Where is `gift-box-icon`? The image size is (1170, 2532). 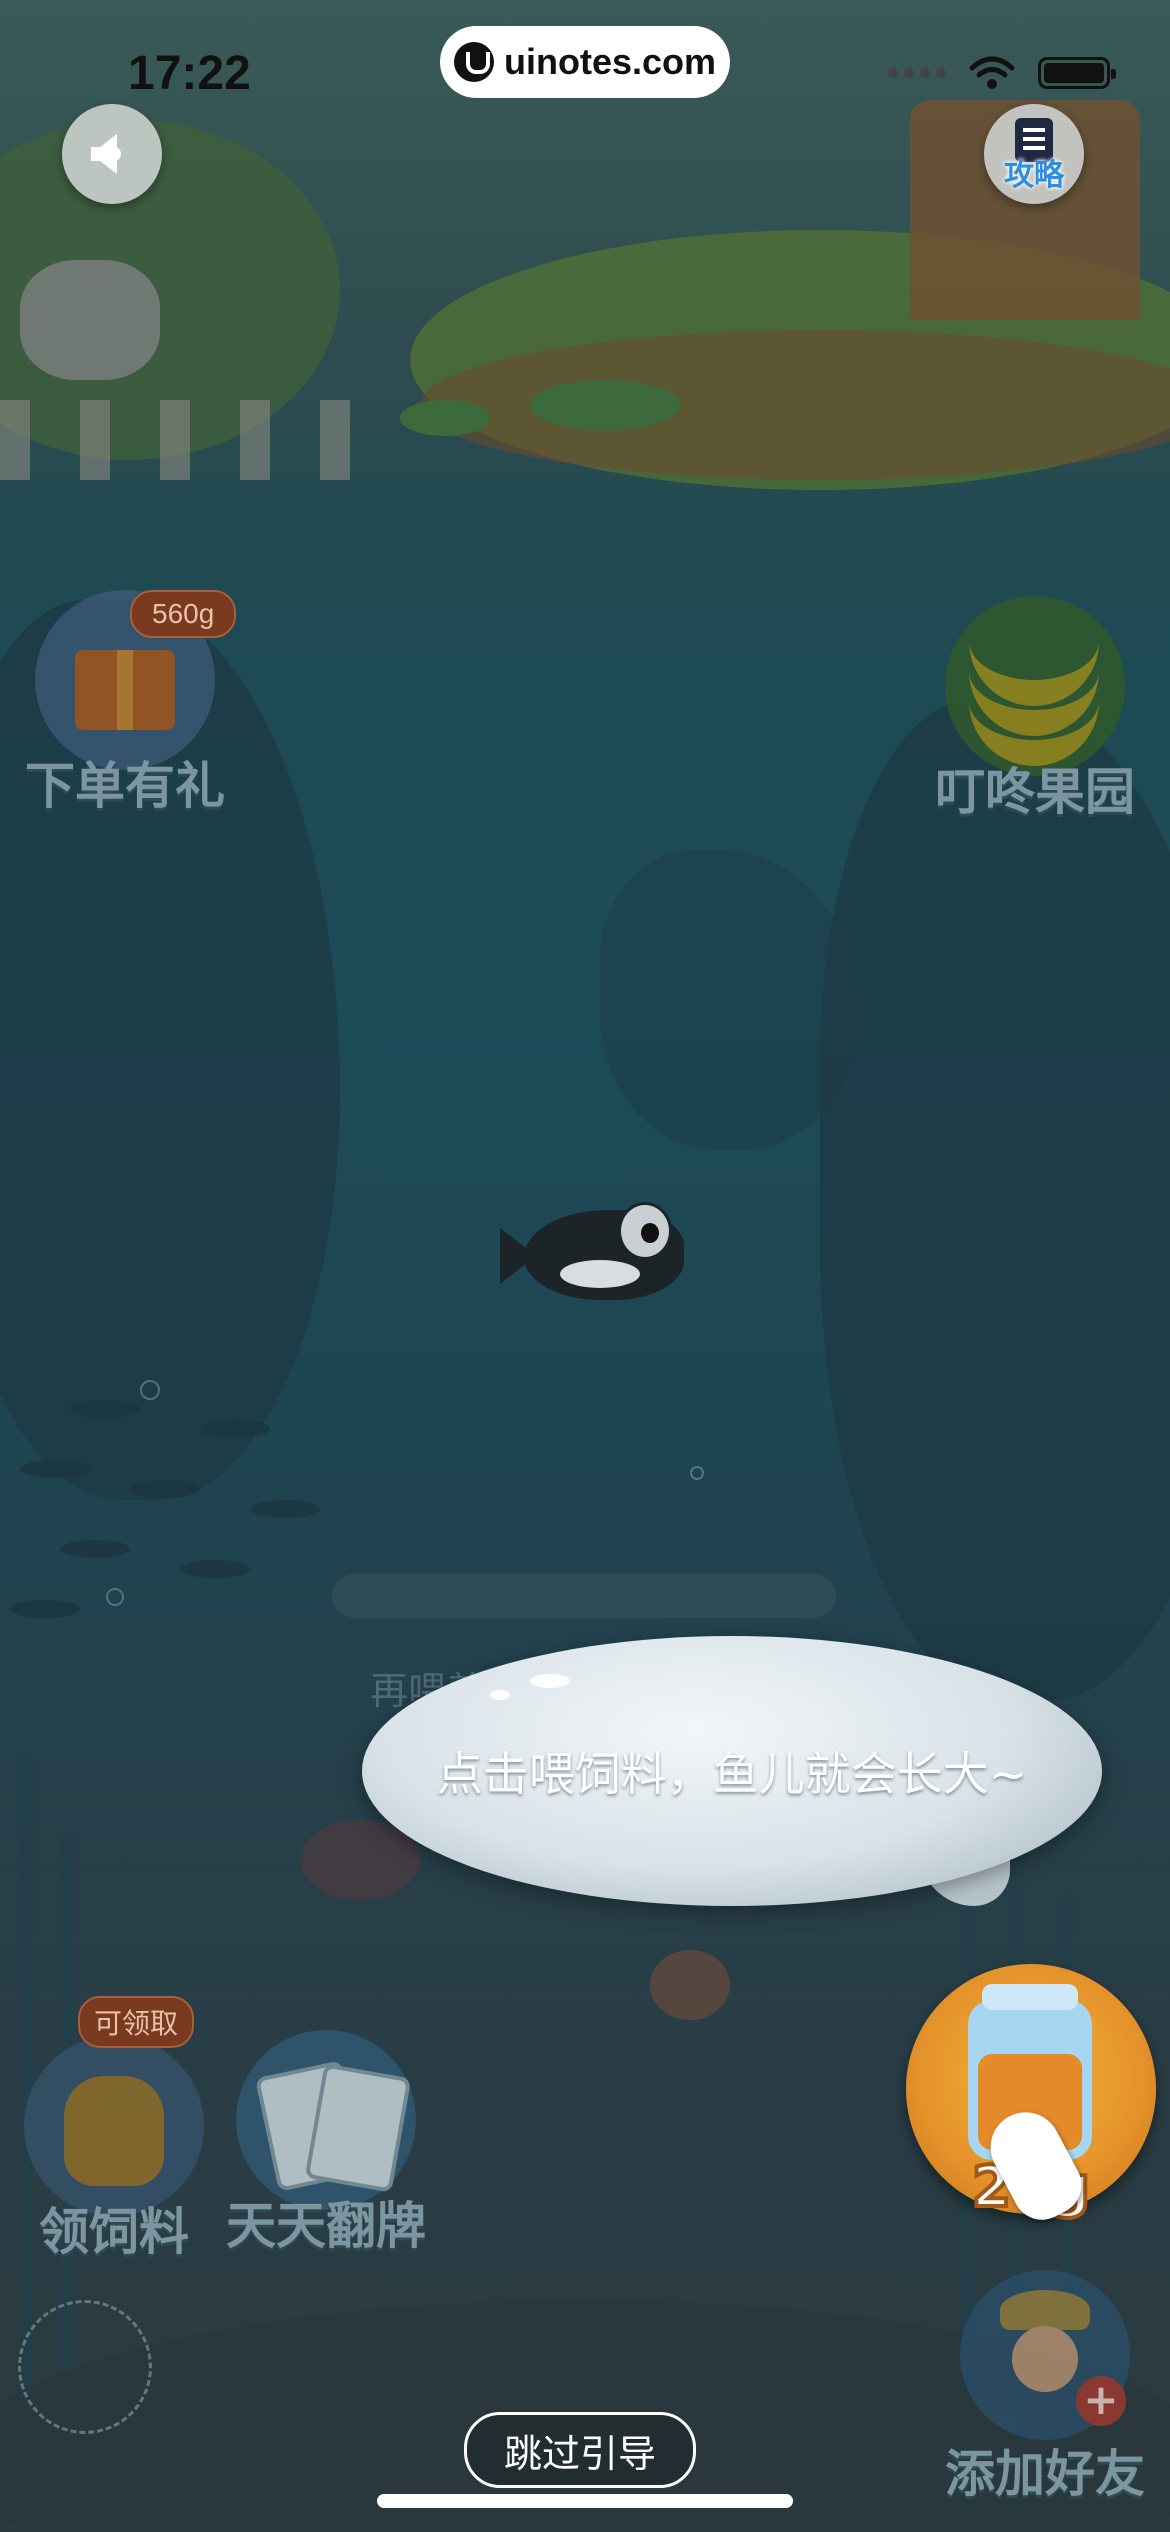 gift-box-icon is located at coordinates (125, 690).